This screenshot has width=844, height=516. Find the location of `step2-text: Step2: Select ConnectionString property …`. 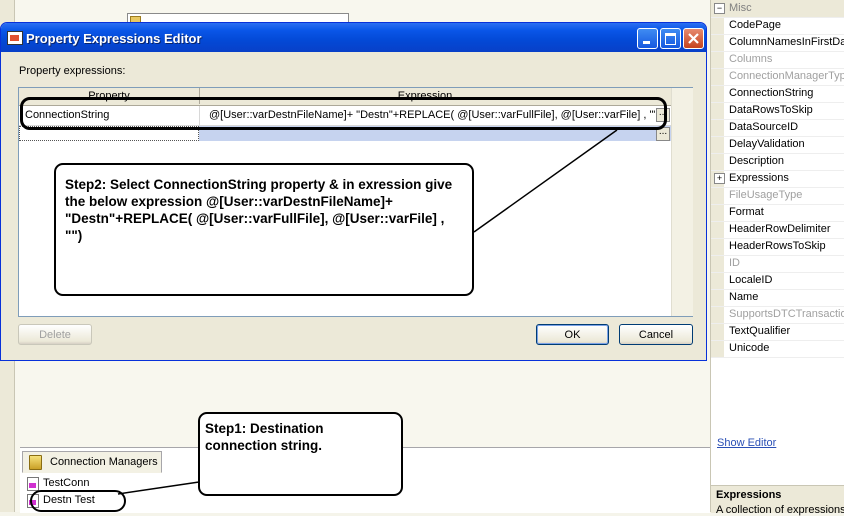

step2-text: Step2: Select ConnectionString property … is located at coordinates (259, 210).